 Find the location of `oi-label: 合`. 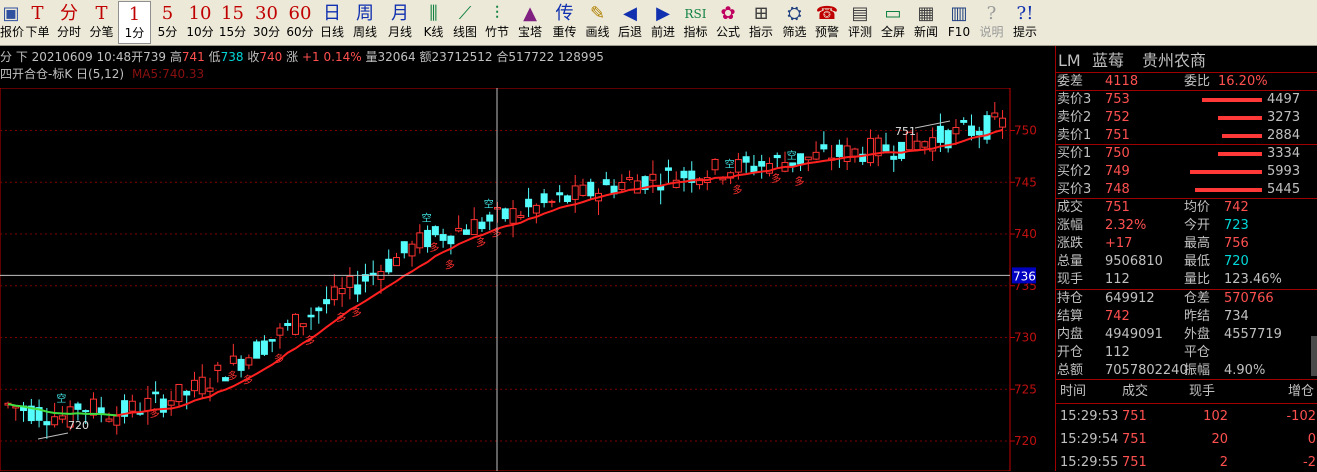

oi-label: 合 is located at coordinates (502, 57).